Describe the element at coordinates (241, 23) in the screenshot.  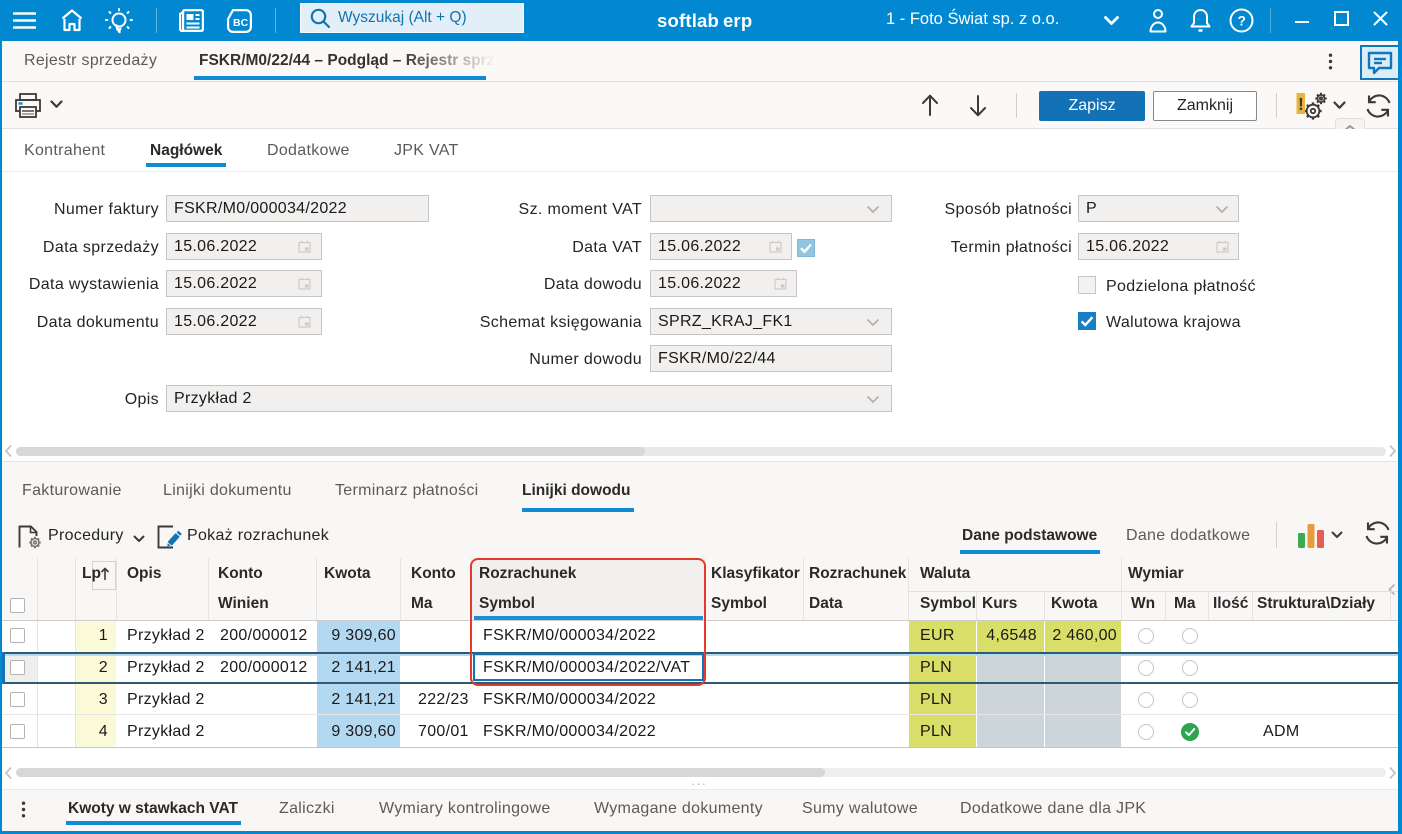
I see `svg-text: BC` at that location.